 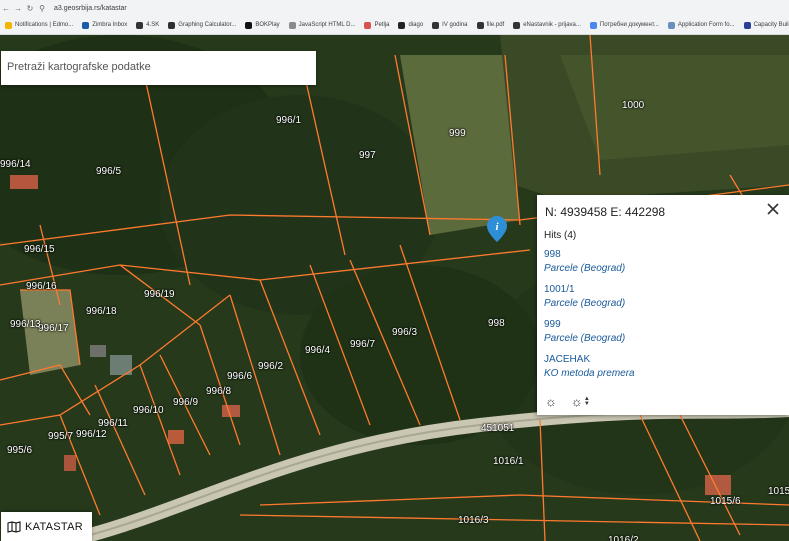 I want to click on bookmark-item: BOKPlay, so click(x=262, y=25).